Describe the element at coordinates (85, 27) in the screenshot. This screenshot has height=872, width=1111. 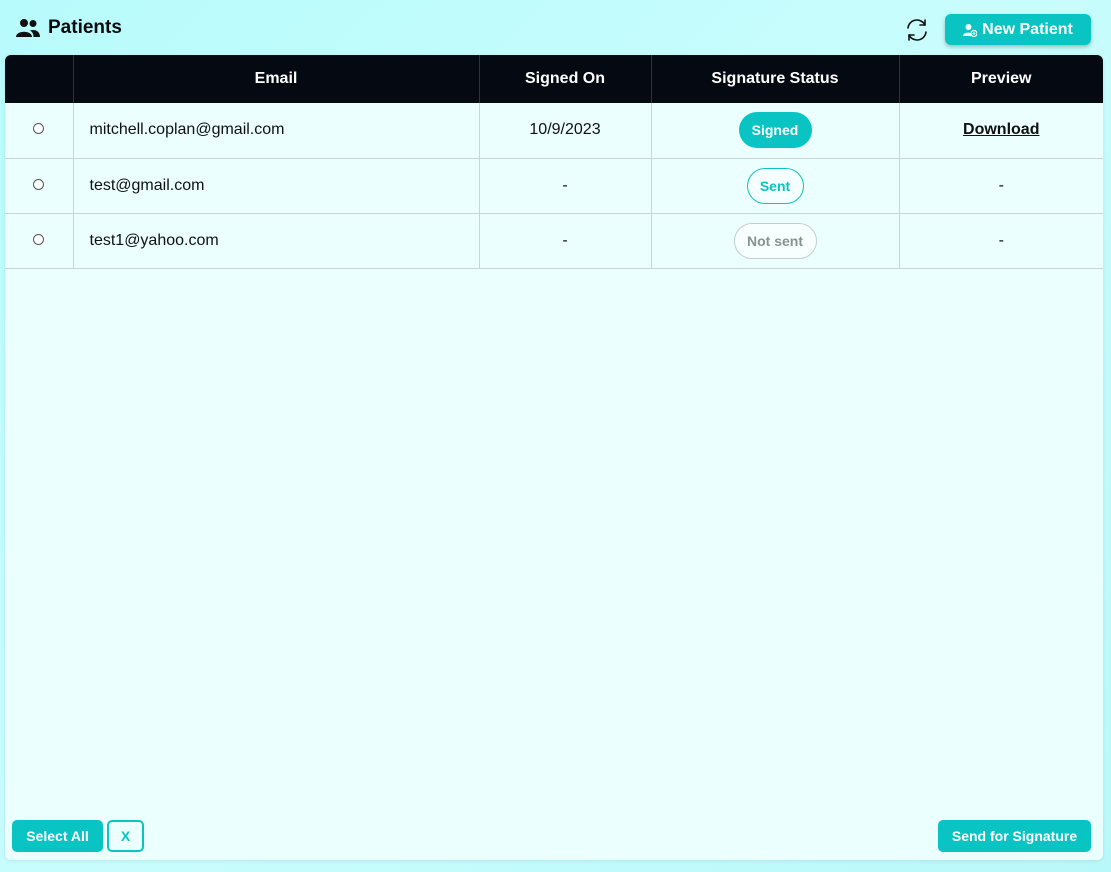
I see `page-title: Patients` at that location.